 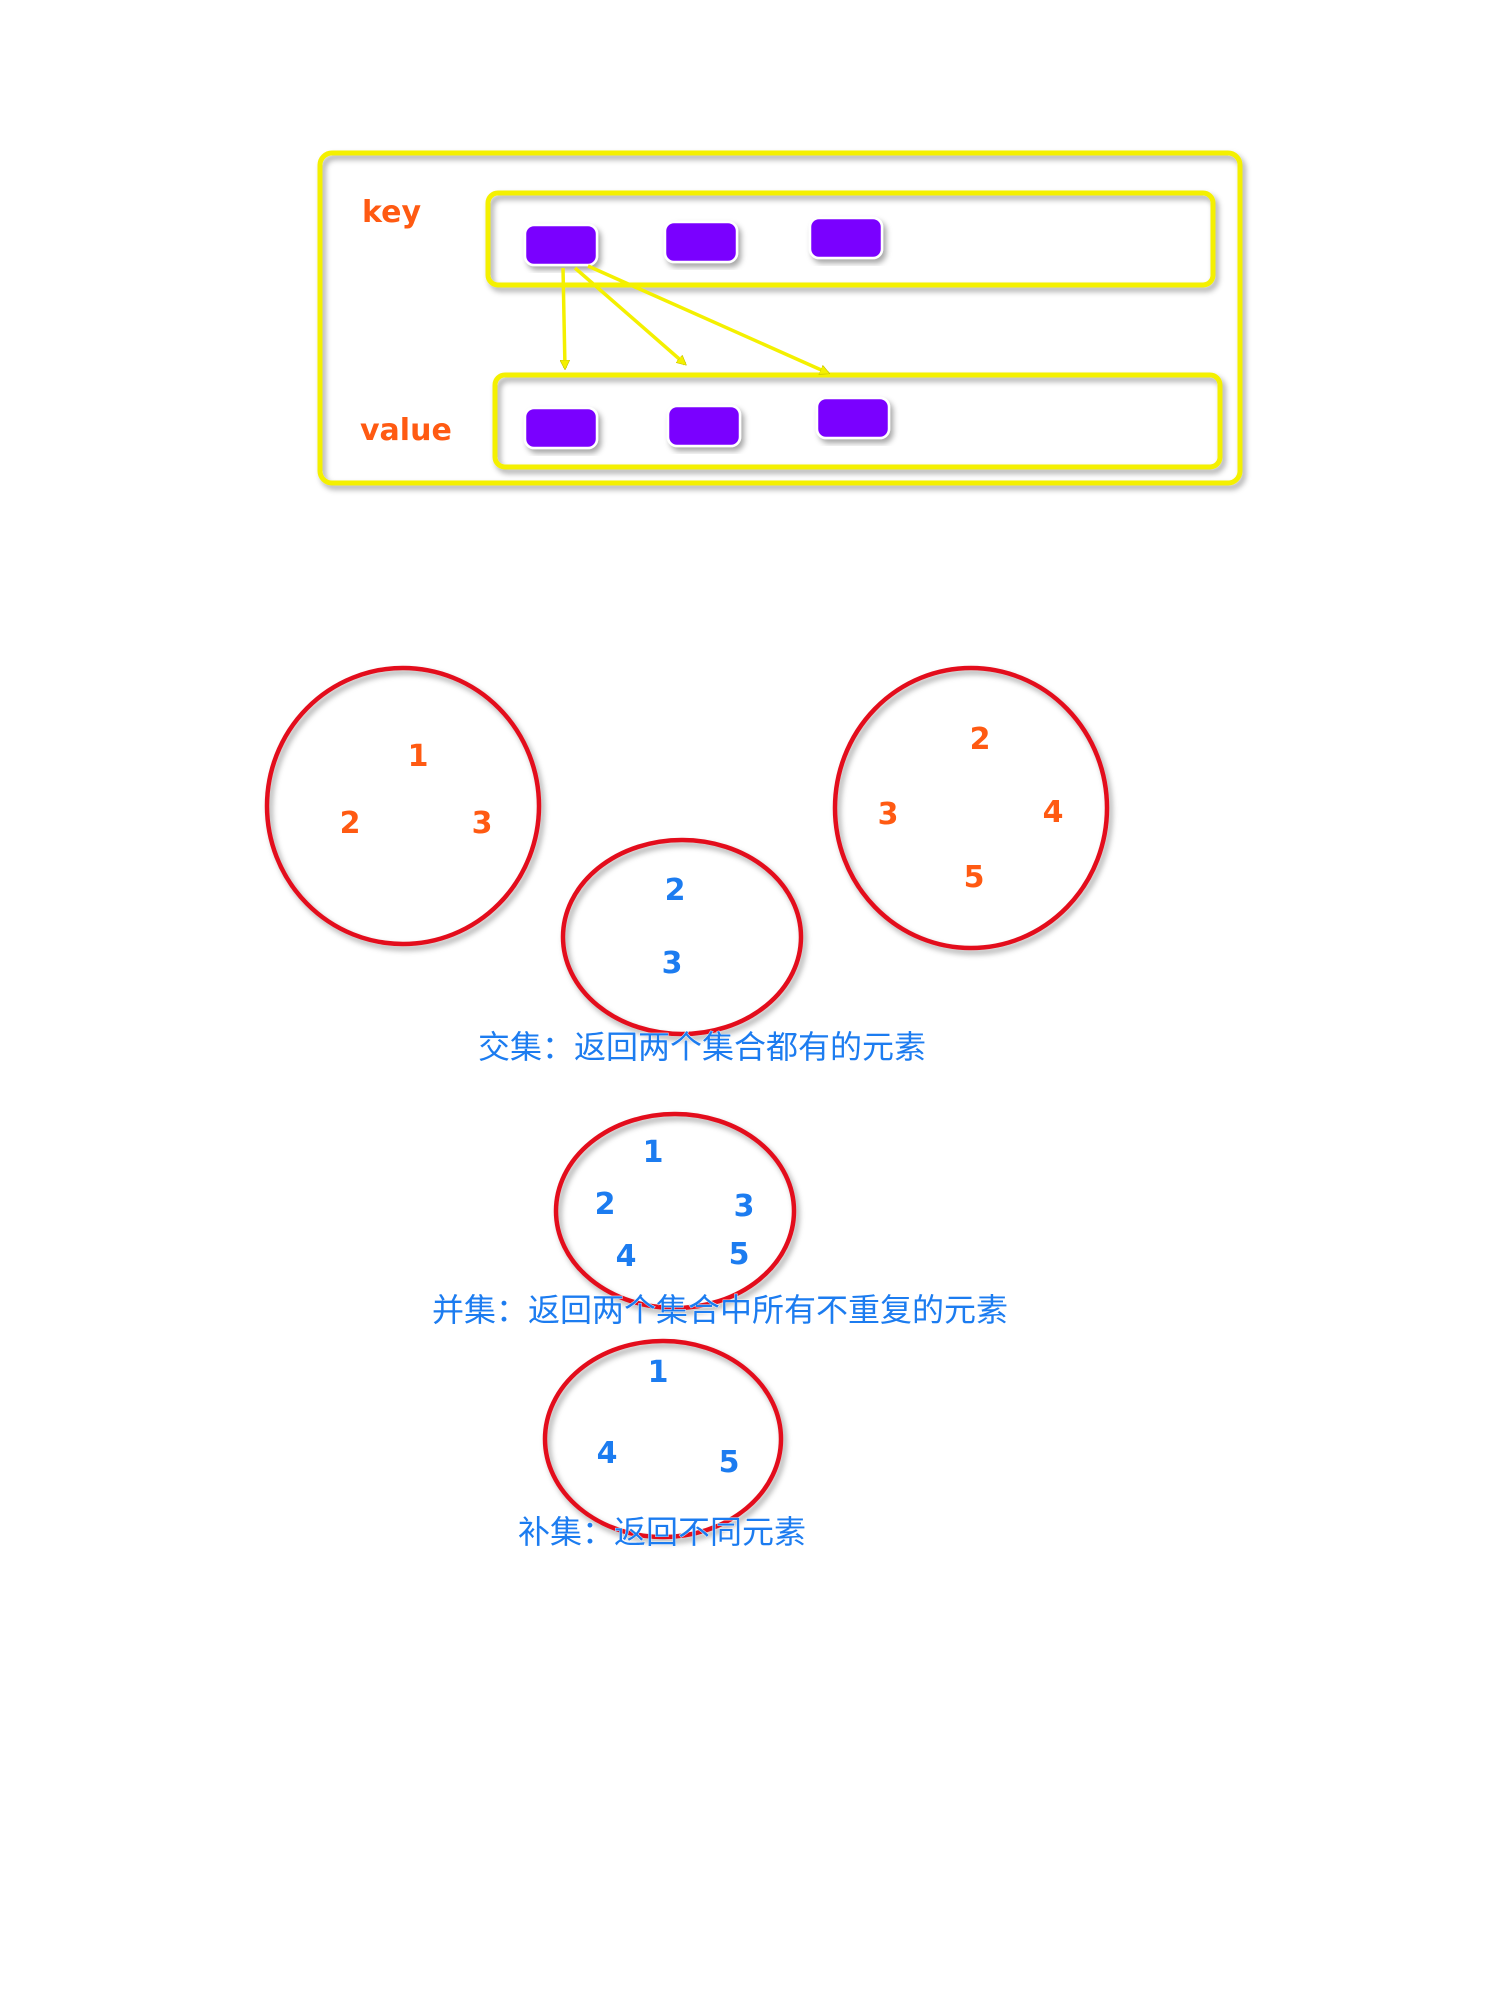 What do you see at coordinates (744, 1206) in the screenshot?
I see `union-element: 3` at bounding box center [744, 1206].